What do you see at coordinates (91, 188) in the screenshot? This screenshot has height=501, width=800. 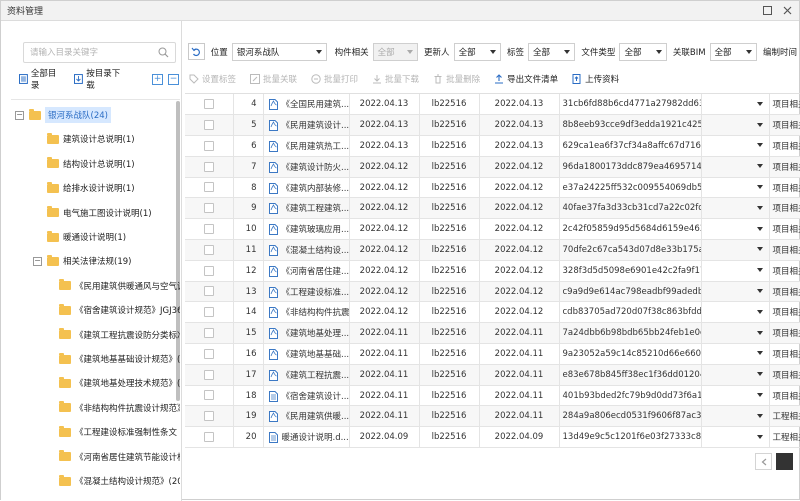 I see `tree-node: 给排水设计说明(1)` at bounding box center [91, 188].